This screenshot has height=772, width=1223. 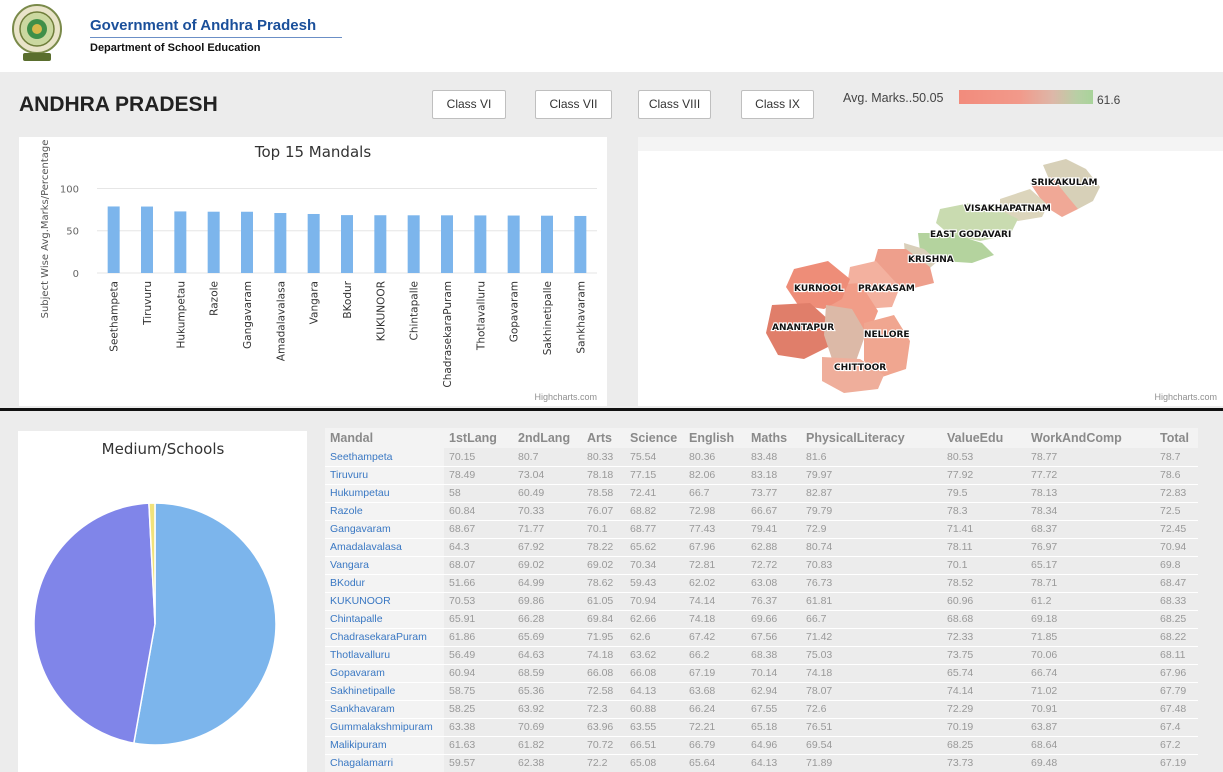 What do you see at coordinates (203, 25) in the screenshot?
I see `org-title: Government of Andhra Pradesh` at bounding box center [203, 25].